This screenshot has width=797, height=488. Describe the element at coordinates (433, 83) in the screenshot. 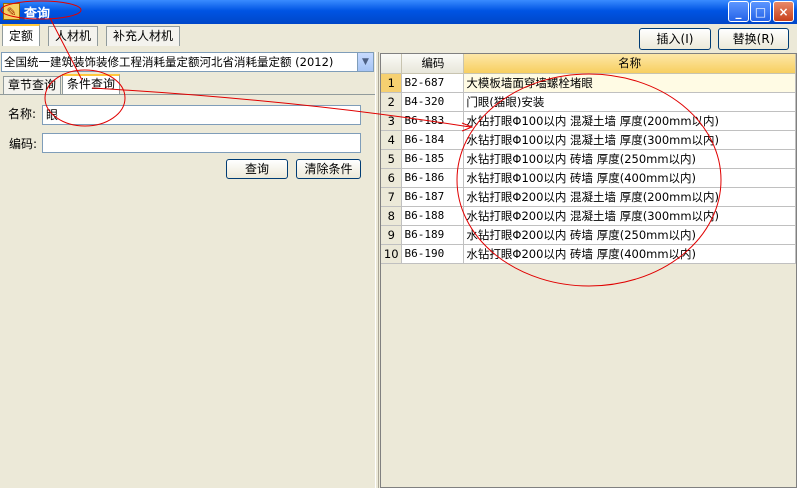

I see `code-cell: B2-687` at that location.